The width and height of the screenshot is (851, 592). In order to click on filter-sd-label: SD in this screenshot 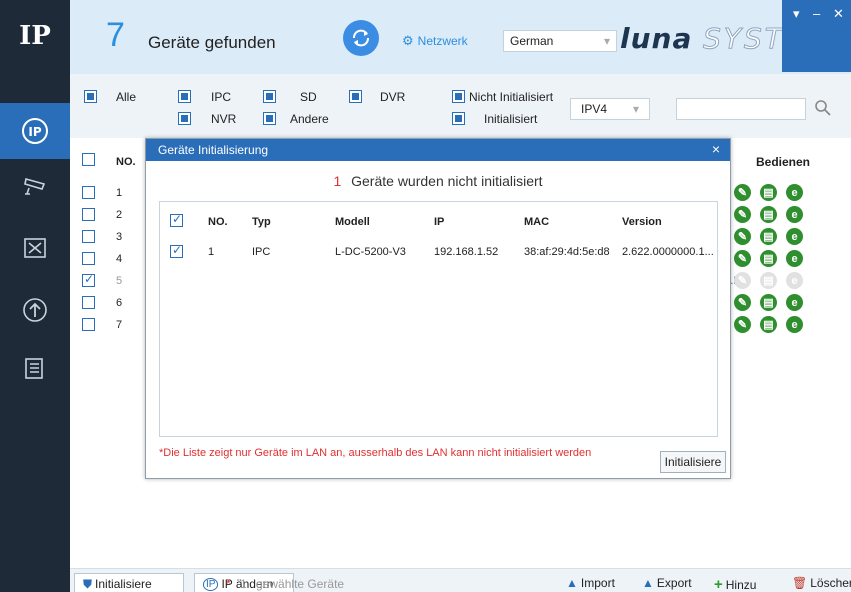, I will do `click(308, 97)`.